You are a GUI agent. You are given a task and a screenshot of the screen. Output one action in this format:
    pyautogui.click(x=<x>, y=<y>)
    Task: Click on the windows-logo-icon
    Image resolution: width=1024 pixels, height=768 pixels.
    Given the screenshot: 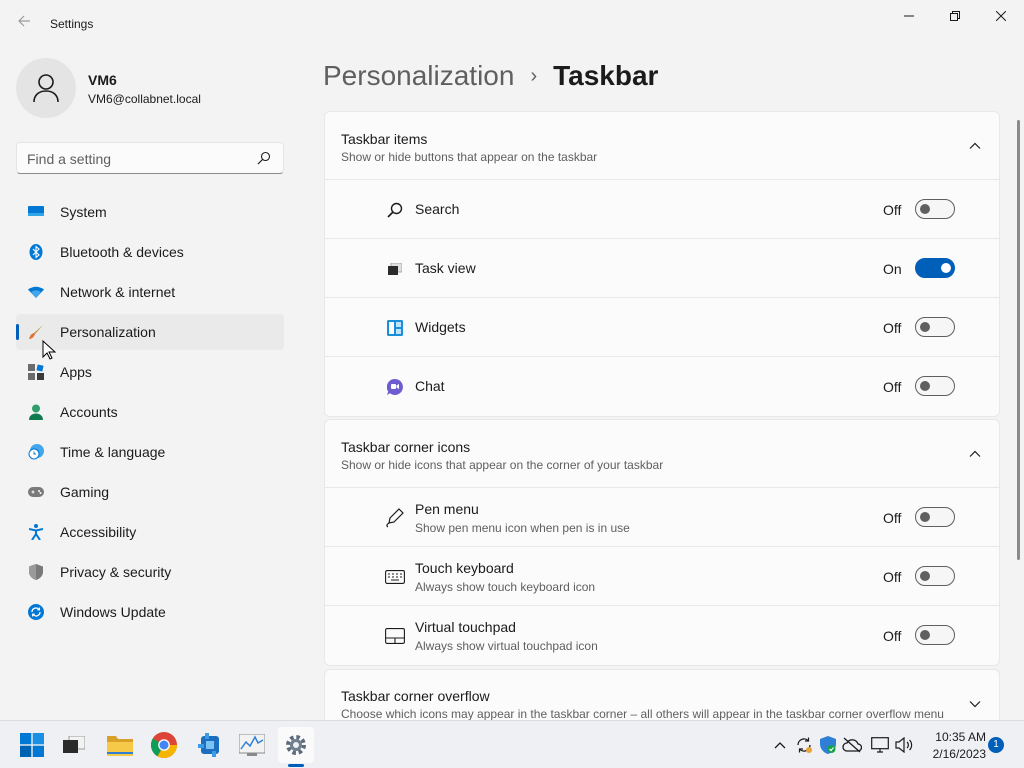 What is the action you would take?
    pyautogui.click(x=32, y=745)
    